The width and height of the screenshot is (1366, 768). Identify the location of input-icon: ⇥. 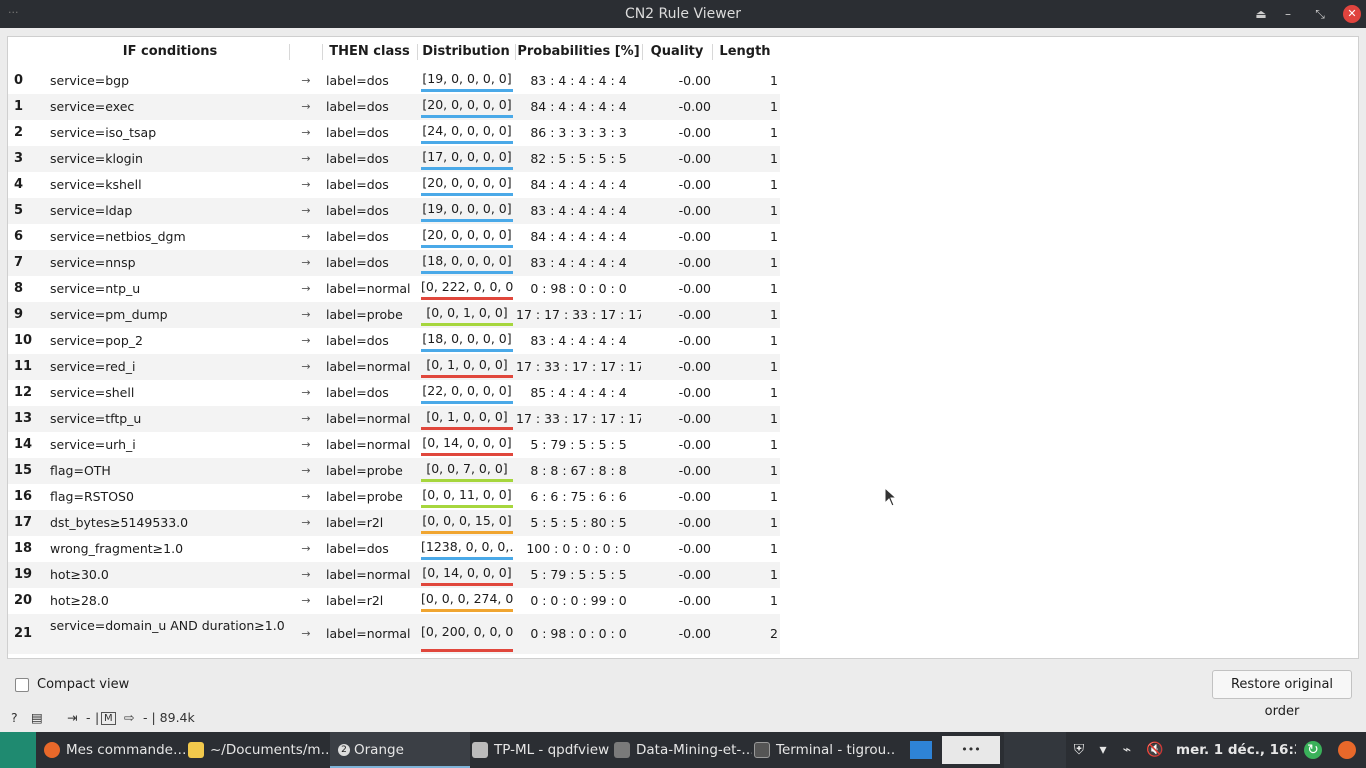
(72, 717).